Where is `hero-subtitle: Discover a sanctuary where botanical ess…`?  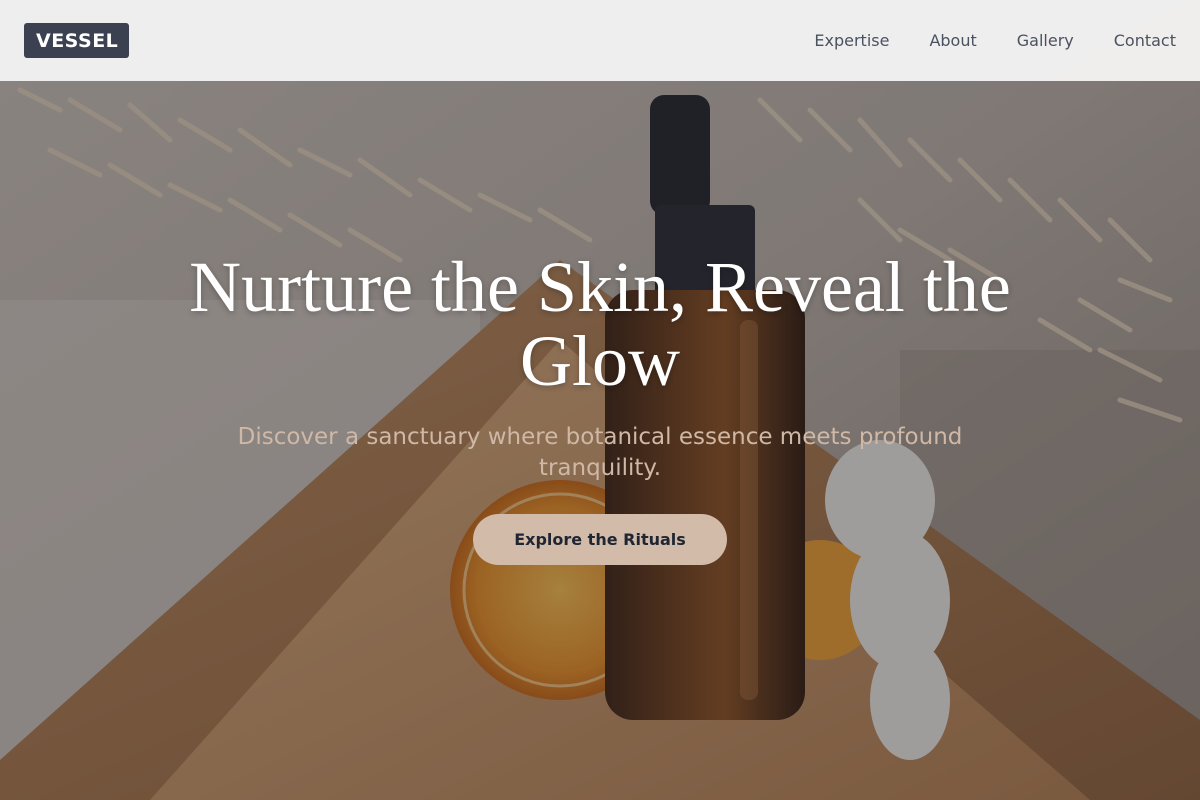
hero-subtitle: Discover a sanctuary where botanical ess… is located at coordinates (600, 452).